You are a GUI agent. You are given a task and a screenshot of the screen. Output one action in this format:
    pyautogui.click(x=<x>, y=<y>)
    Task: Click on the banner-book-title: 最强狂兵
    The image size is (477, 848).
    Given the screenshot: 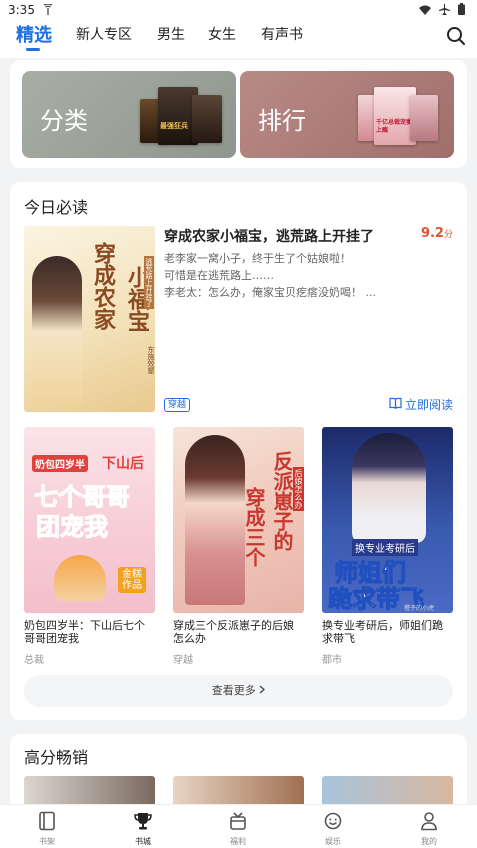 What is the action you would take?
    pyautogui.click(x=174, y=126)
    